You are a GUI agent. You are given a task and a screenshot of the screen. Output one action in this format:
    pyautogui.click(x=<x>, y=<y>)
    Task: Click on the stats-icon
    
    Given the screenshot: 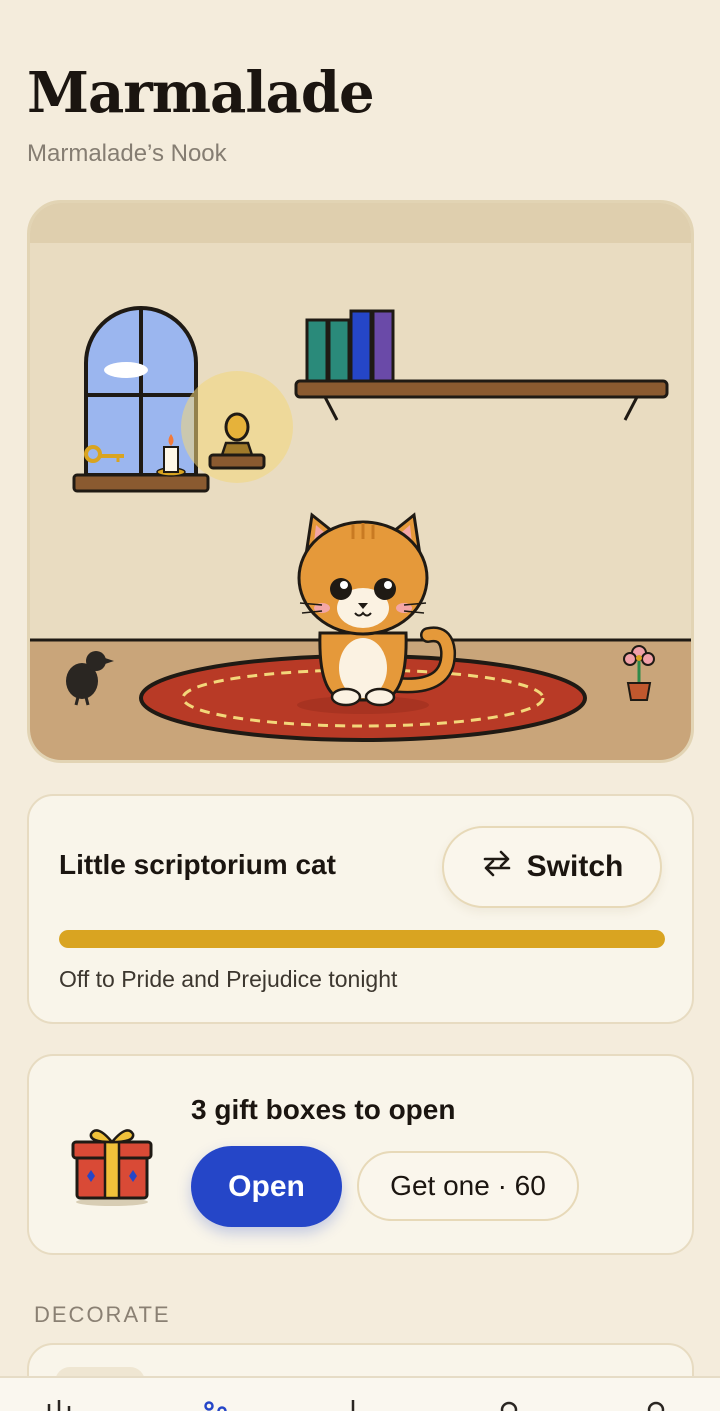 What is the action you would take?
    pyautogui.click(x=59, y=1405)
    